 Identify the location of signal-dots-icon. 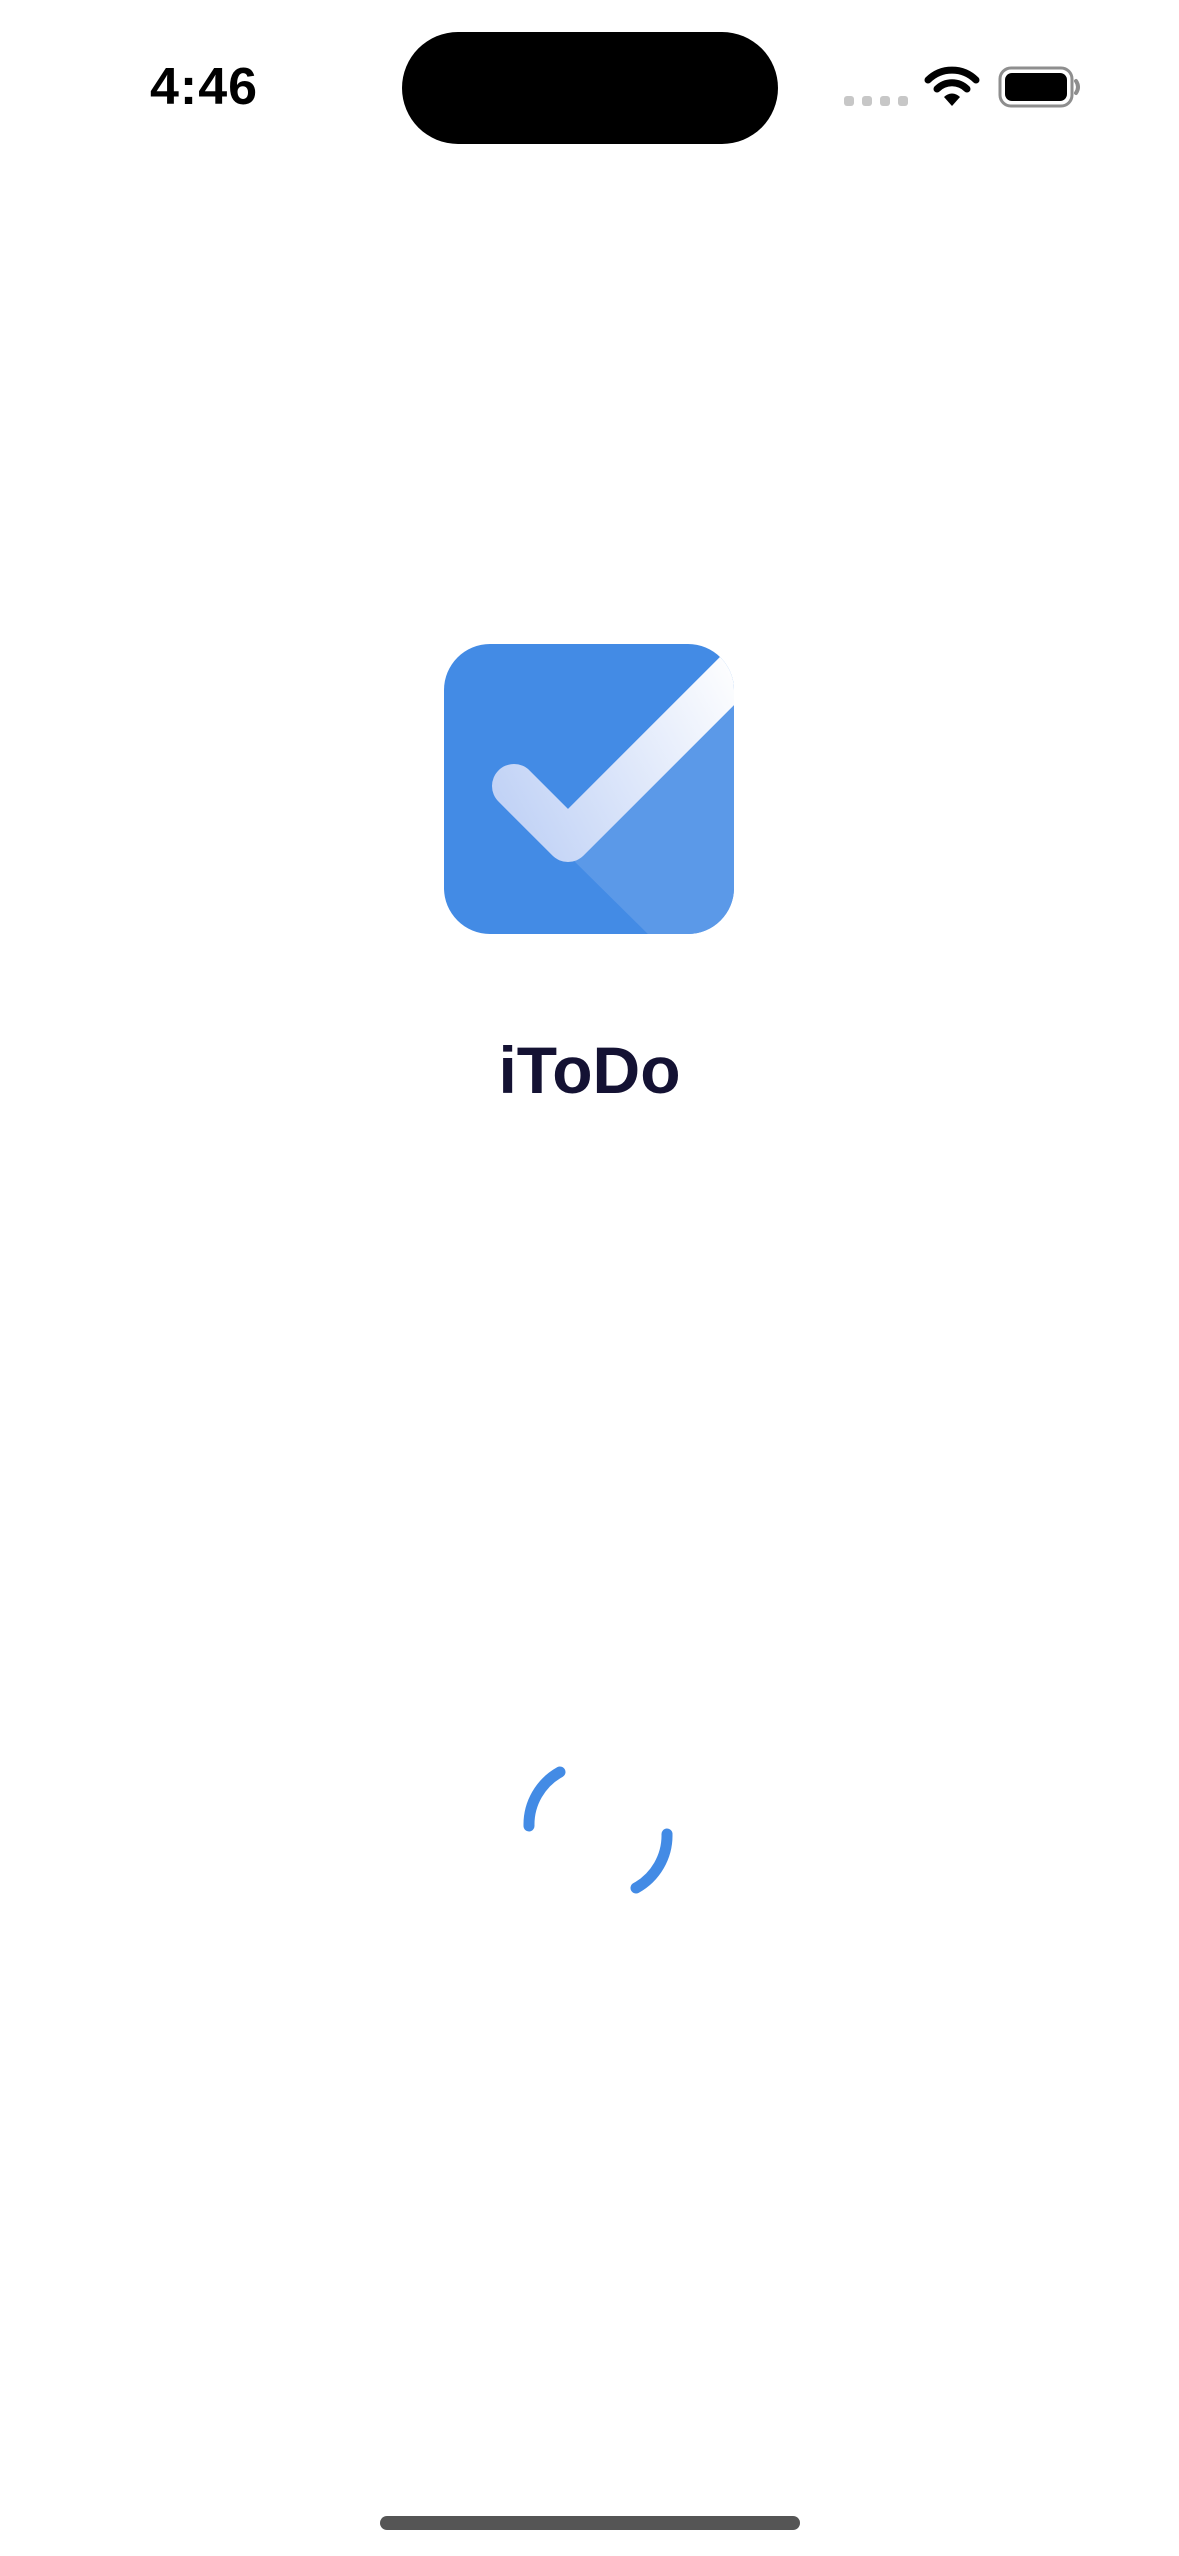
(876, 101).